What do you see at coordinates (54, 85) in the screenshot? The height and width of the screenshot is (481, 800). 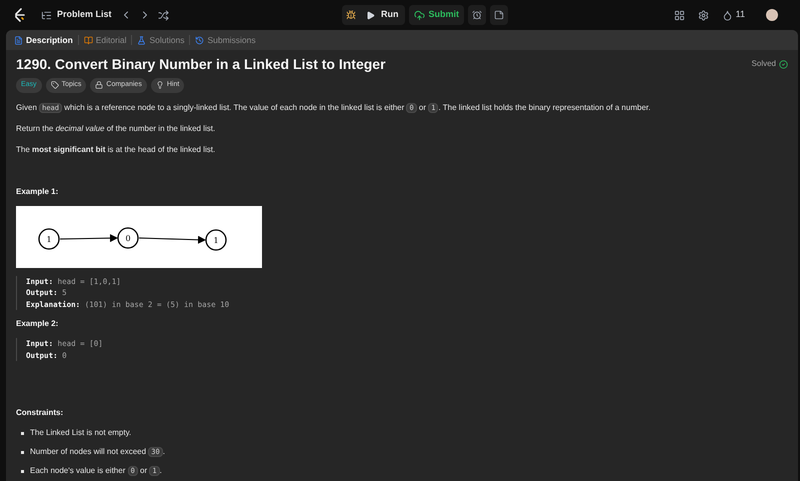 I see `tag-icon` at bounding box center [54, 85].